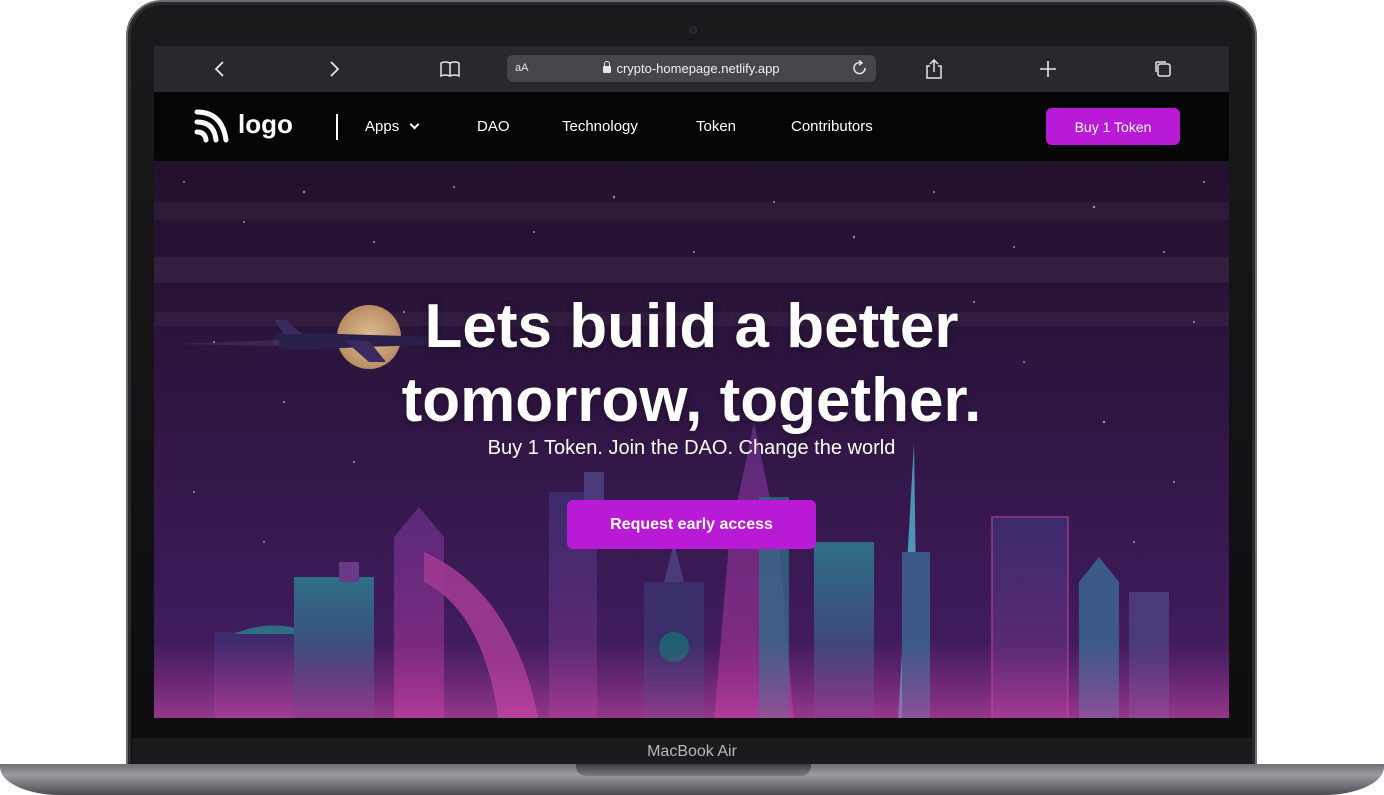 The height and width of the screenshot is (795, 1384). I want to click on nav-link-contributors: Contributors, so click(832, 126).